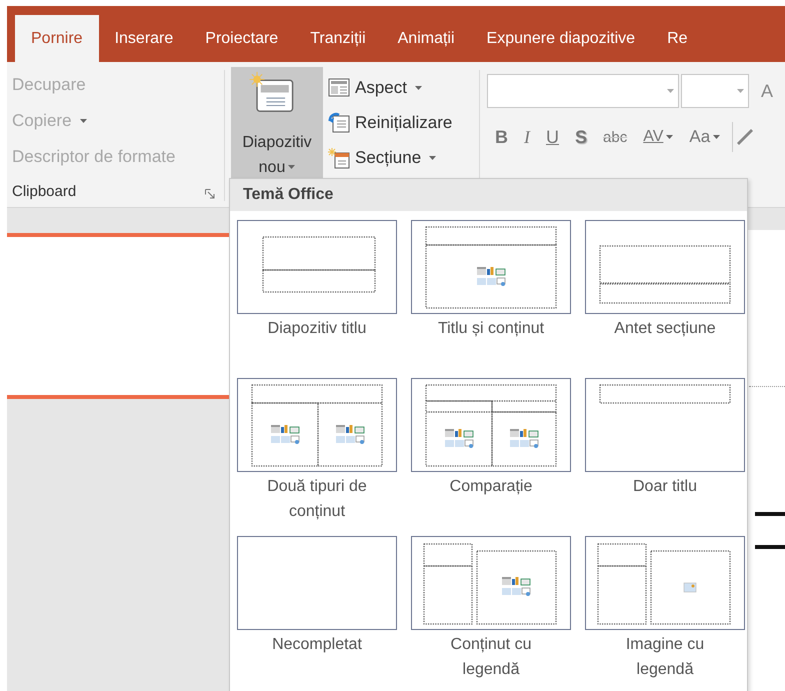  What do you see at coordinates (339, 157) in the screenshot?
I see `section-icon` at bounding box center [339, 157].